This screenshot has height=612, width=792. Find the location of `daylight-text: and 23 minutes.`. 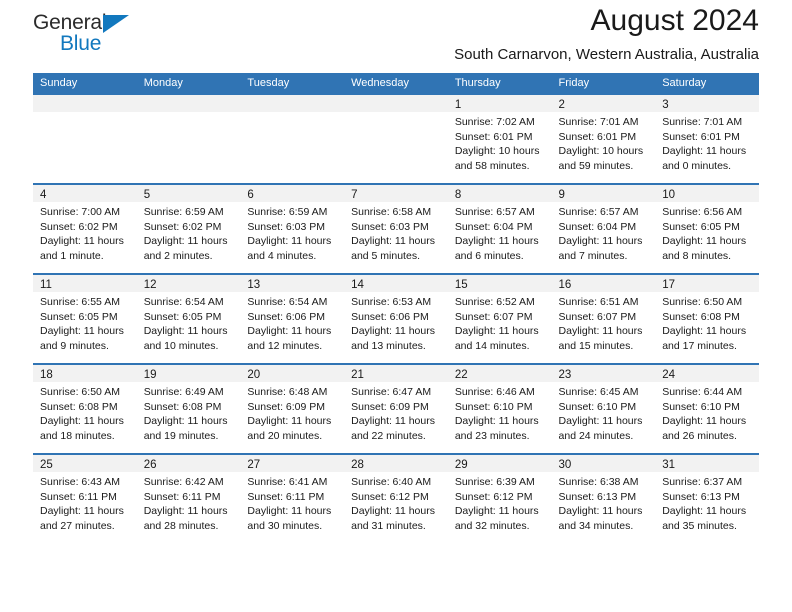

daylight-text: and 23 minutes. is located at coordinates (492, 435).